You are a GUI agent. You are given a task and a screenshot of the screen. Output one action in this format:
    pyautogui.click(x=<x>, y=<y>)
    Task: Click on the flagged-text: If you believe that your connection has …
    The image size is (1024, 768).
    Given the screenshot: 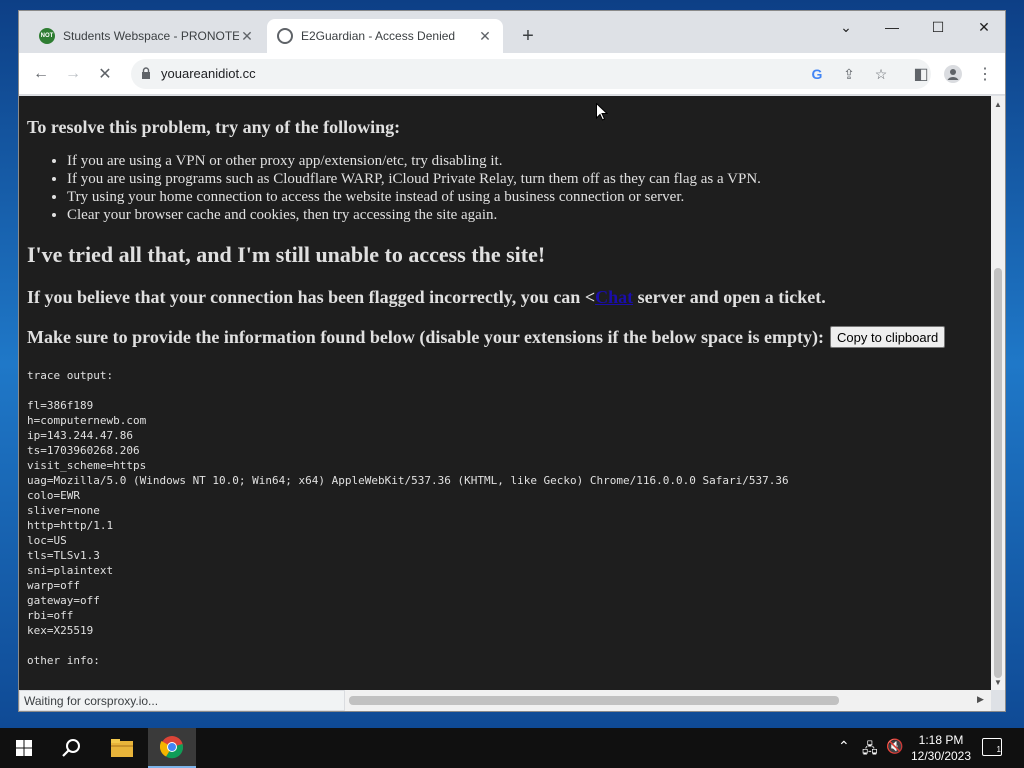 What is the action you would take?
    pyautogui.click(x=311, y=297)
    